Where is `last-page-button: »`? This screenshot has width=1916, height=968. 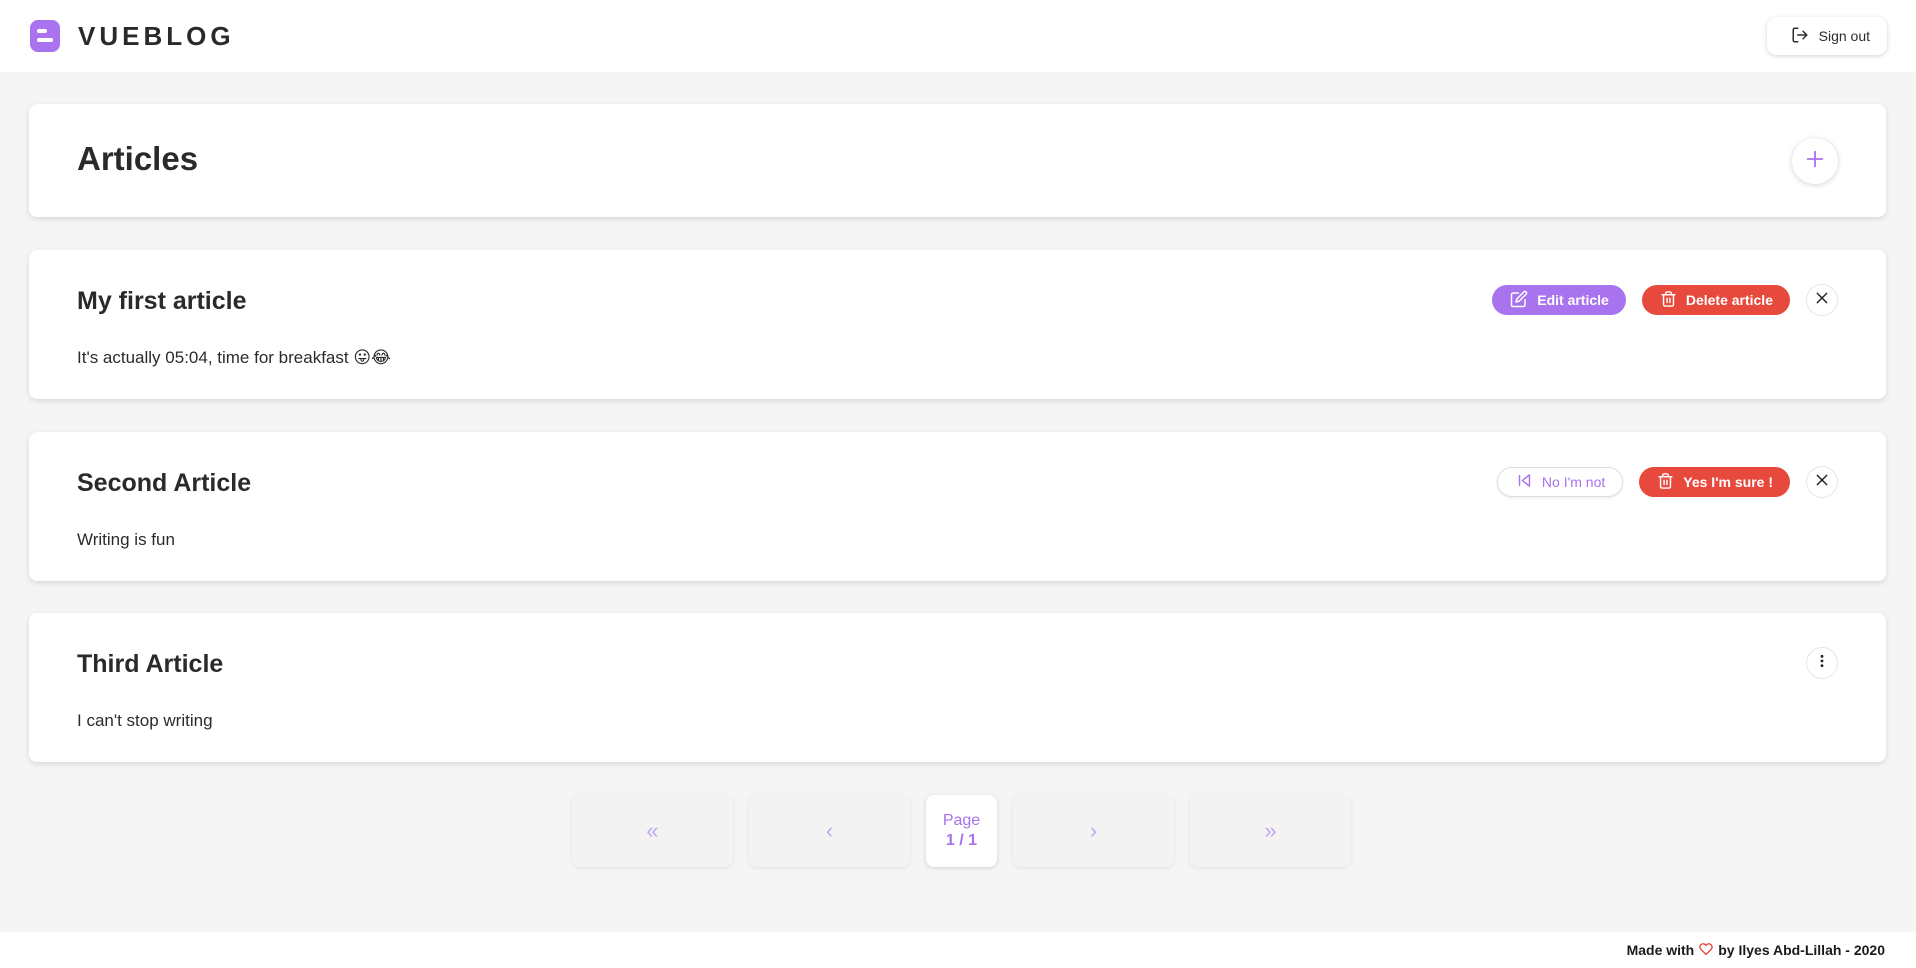 last-page-button: » is located at coordinates (1270, 831).